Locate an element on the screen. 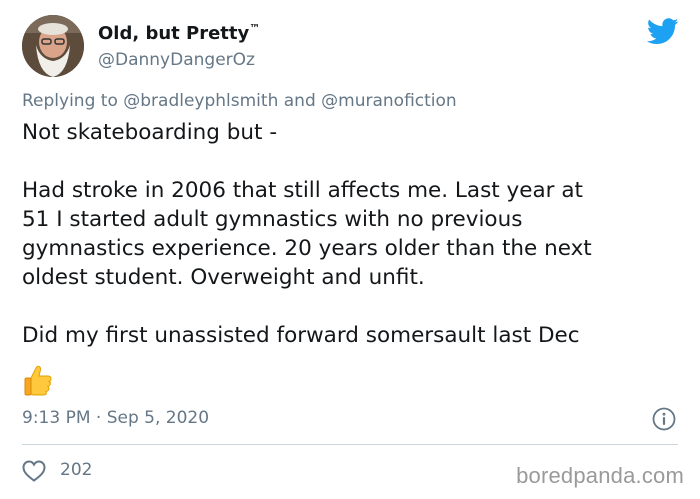 The height and width of the screenshot is (499, 700). avatar-image is located at coordinates (53, 46).